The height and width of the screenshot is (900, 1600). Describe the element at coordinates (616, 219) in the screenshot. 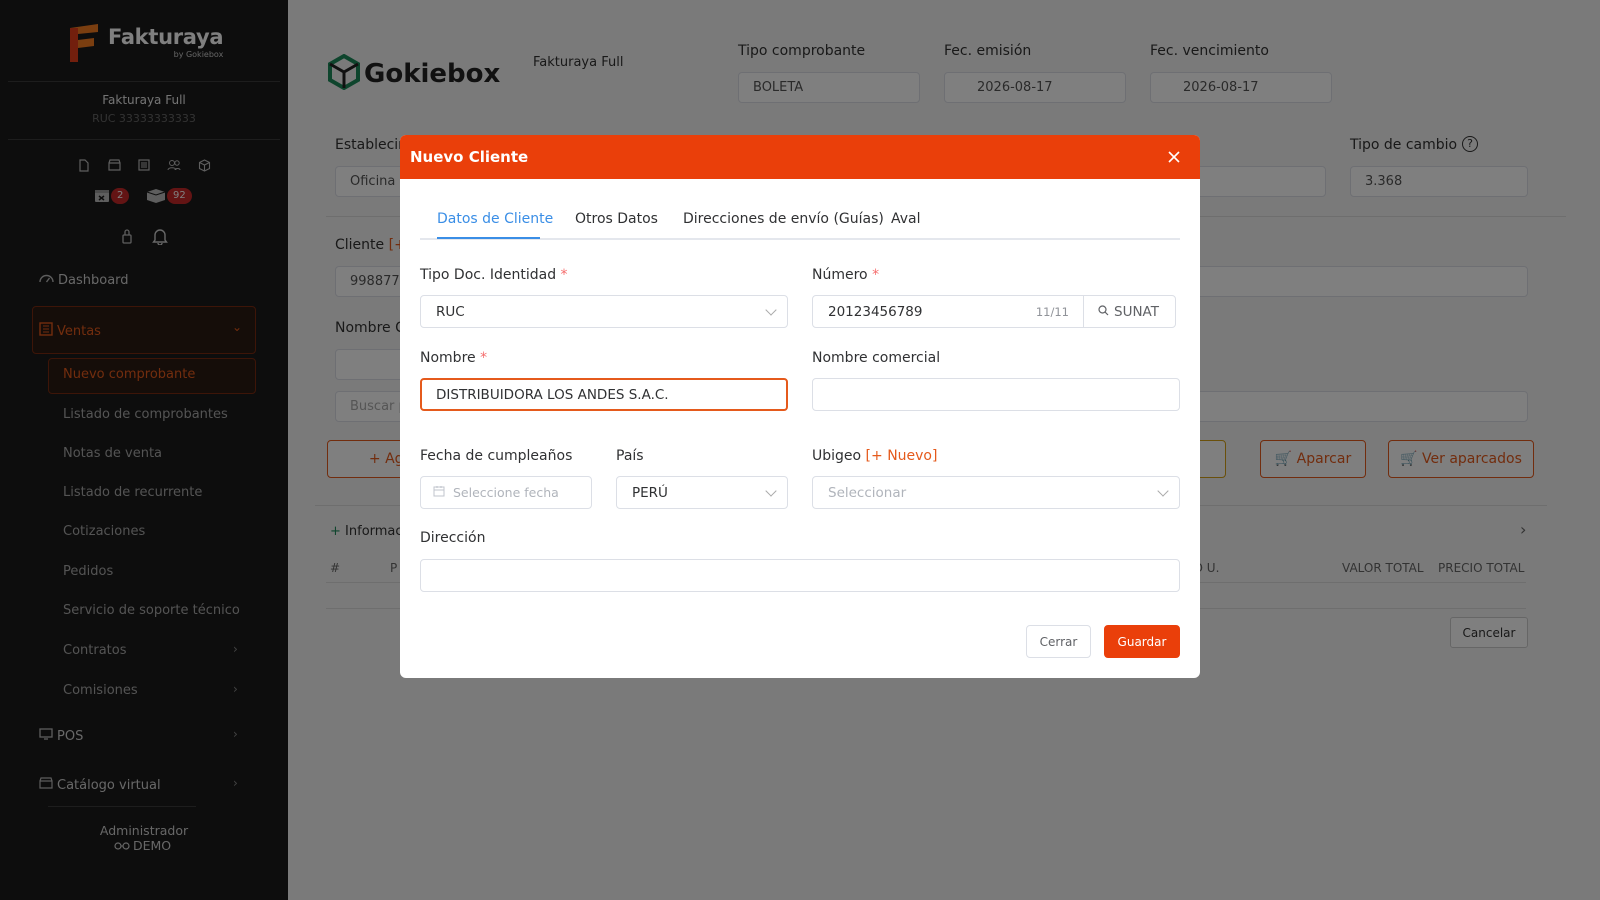

I see `tab-otros-datos: Otros Datos` at that location.